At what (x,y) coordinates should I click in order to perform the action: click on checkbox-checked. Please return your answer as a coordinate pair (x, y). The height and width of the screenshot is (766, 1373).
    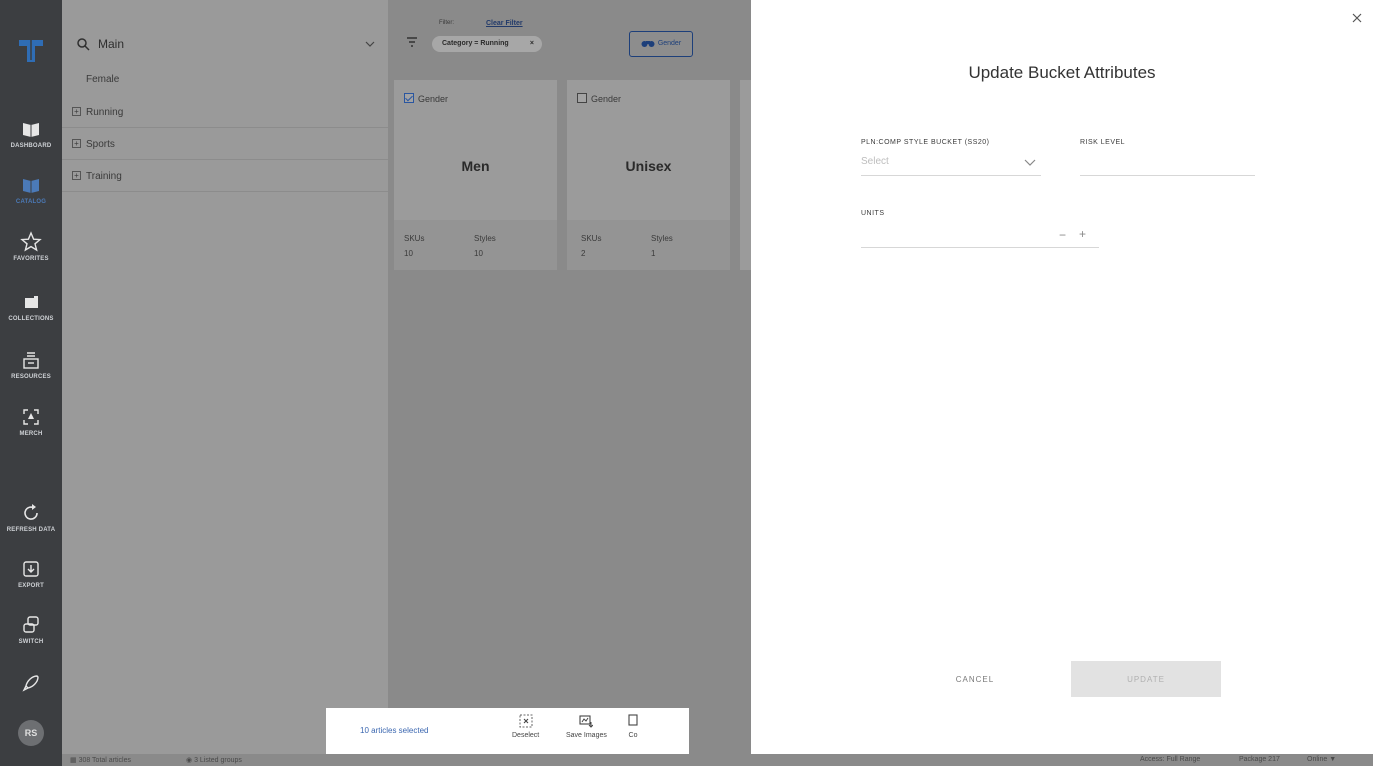
    Looking at the image, I should click on (409, 98).